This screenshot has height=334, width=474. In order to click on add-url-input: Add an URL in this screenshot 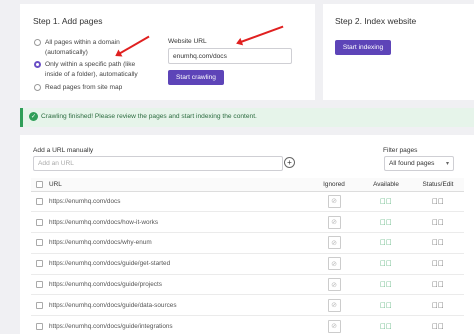, I will do `click(158, 163)`.